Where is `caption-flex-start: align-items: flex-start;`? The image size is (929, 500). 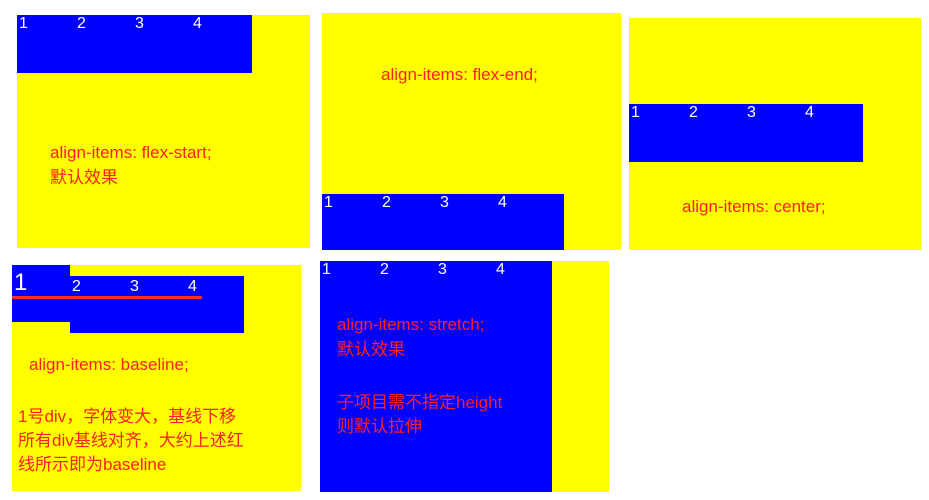 caption-flex-start: align-items: flex-start; is located at coordinates (131, 152).